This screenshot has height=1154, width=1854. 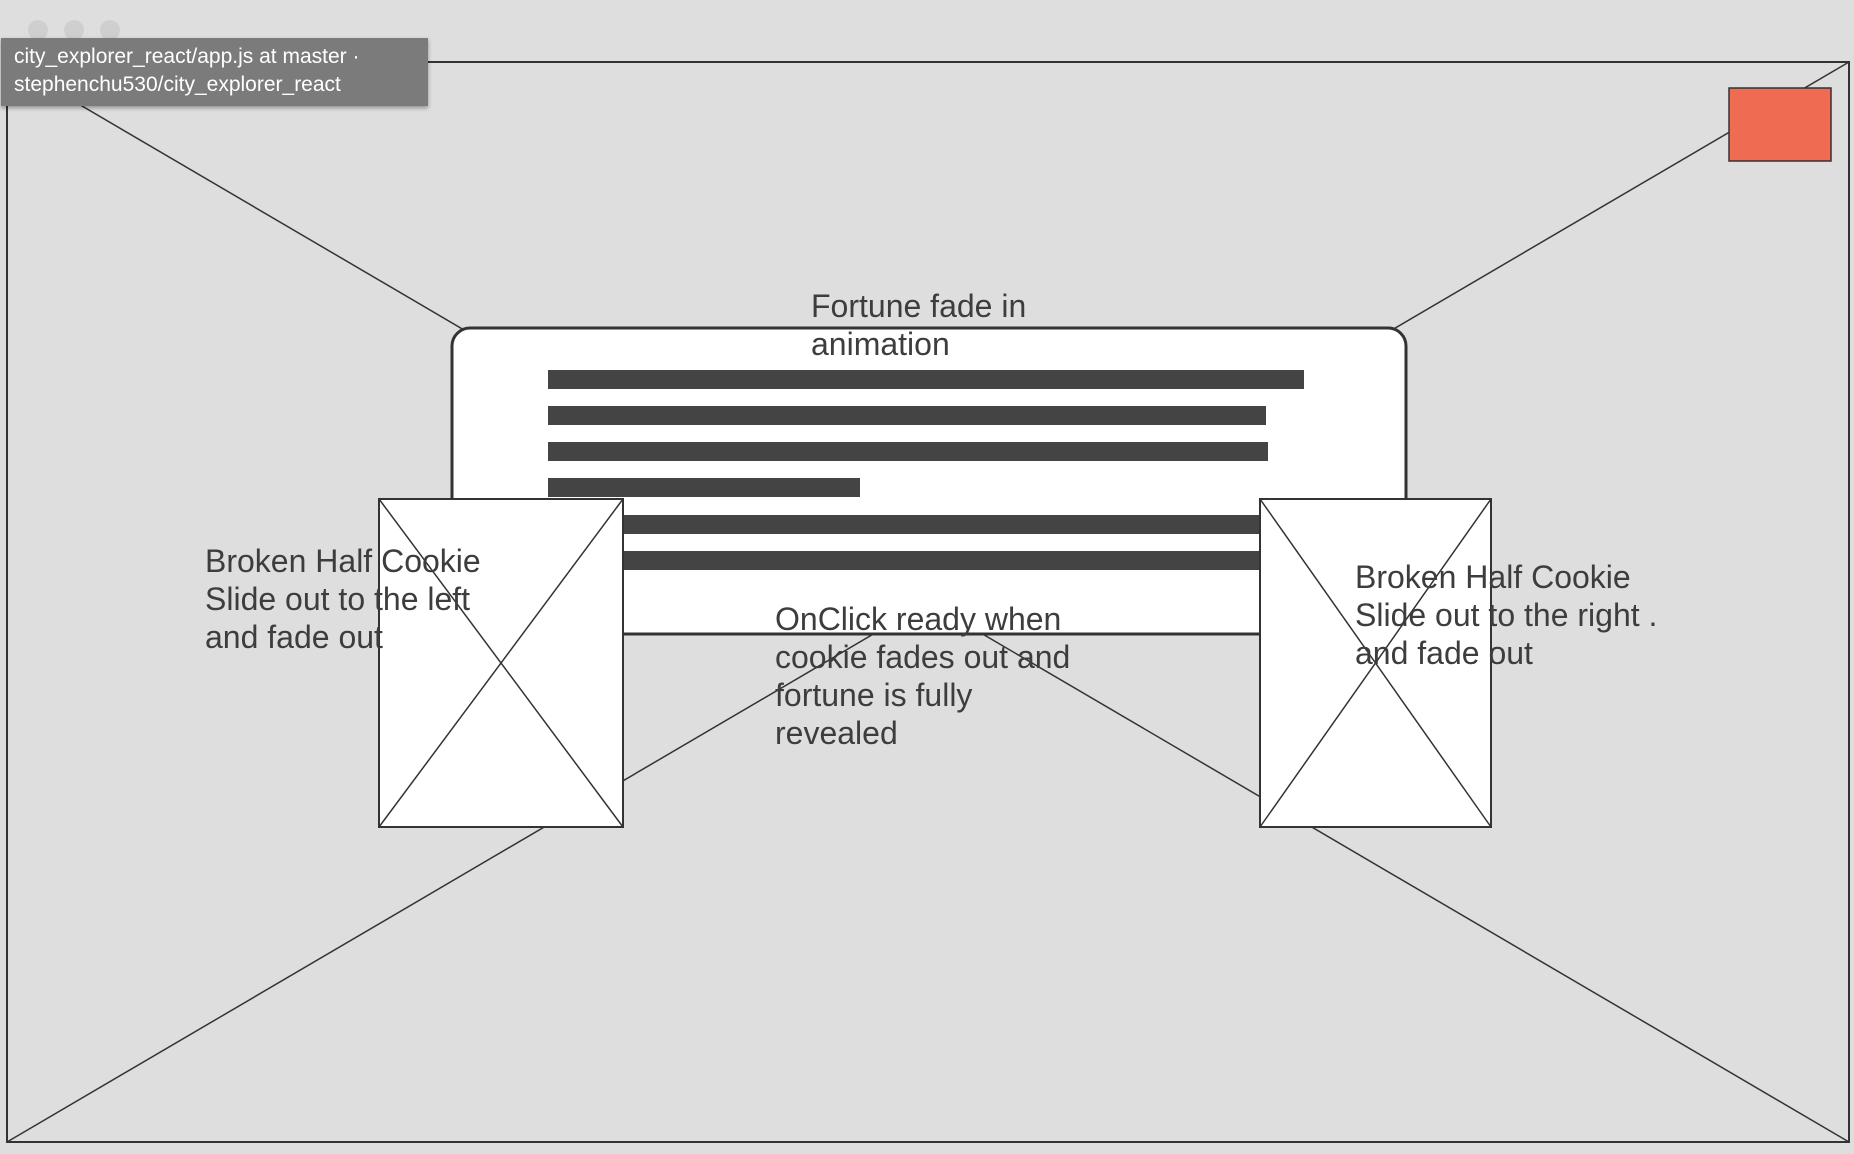 I want to click on close-button, so click(x=1780, y=124).